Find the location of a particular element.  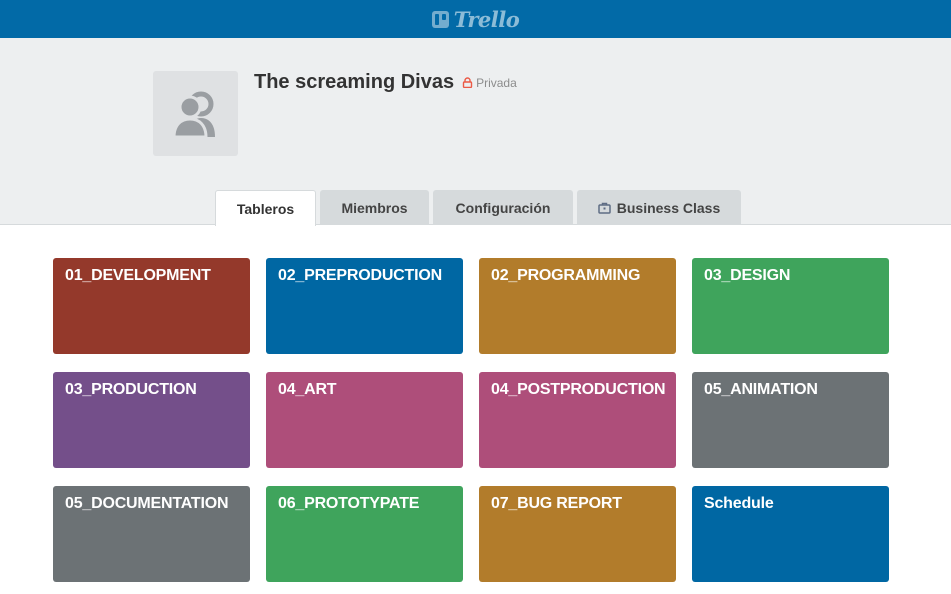

tab-label: Business Class is located at coordinates (668, 207).